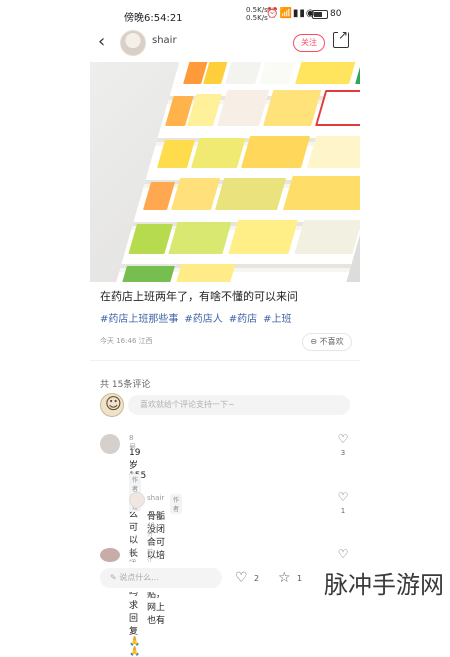  What do you see at coordinates (241, 578) in the screenshot?
I see `like-icon: ♡` at bounding box center [241, 578].